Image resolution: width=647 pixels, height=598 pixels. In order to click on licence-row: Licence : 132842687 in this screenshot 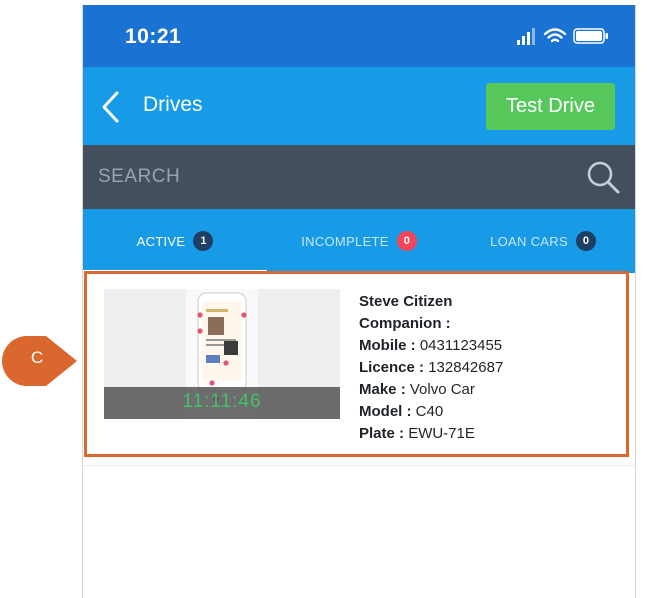, I will do `click(489, 368)`.